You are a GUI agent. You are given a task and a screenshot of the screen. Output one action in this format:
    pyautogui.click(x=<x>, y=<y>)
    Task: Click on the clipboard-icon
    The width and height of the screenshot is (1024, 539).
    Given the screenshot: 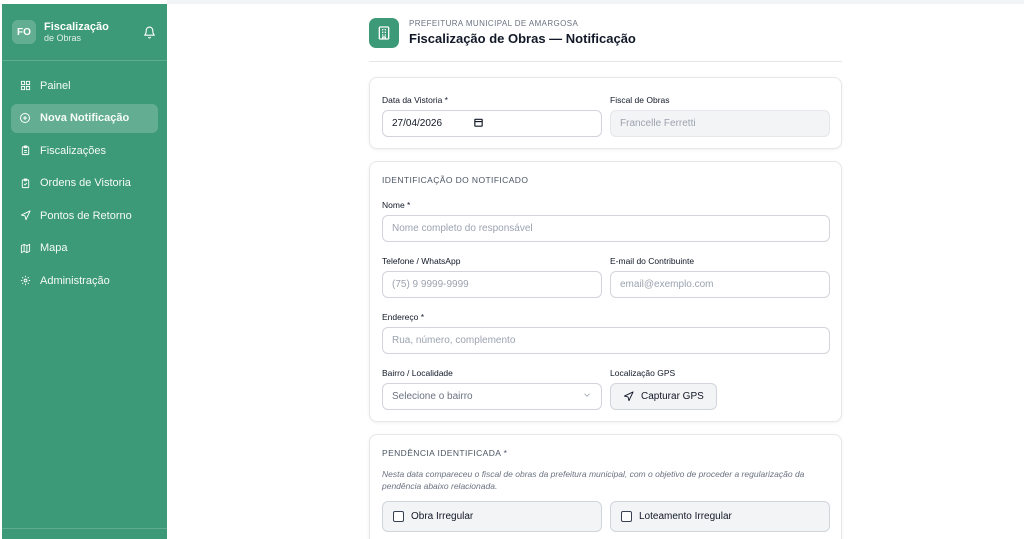 What is the action you would take?
    pyautogui.click(x=25, y=151)
    